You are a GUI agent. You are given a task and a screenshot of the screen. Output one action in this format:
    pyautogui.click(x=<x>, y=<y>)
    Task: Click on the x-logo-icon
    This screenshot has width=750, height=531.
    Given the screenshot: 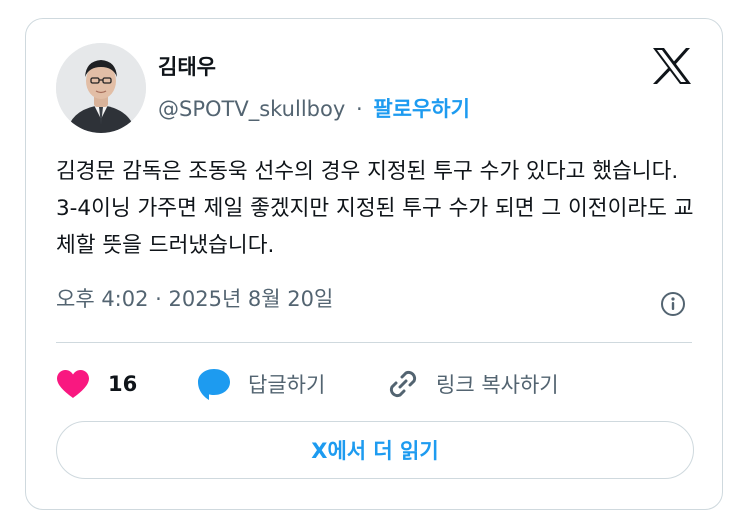 What is the action you would take?
    pyautogui.click(x=672, y=66)
    